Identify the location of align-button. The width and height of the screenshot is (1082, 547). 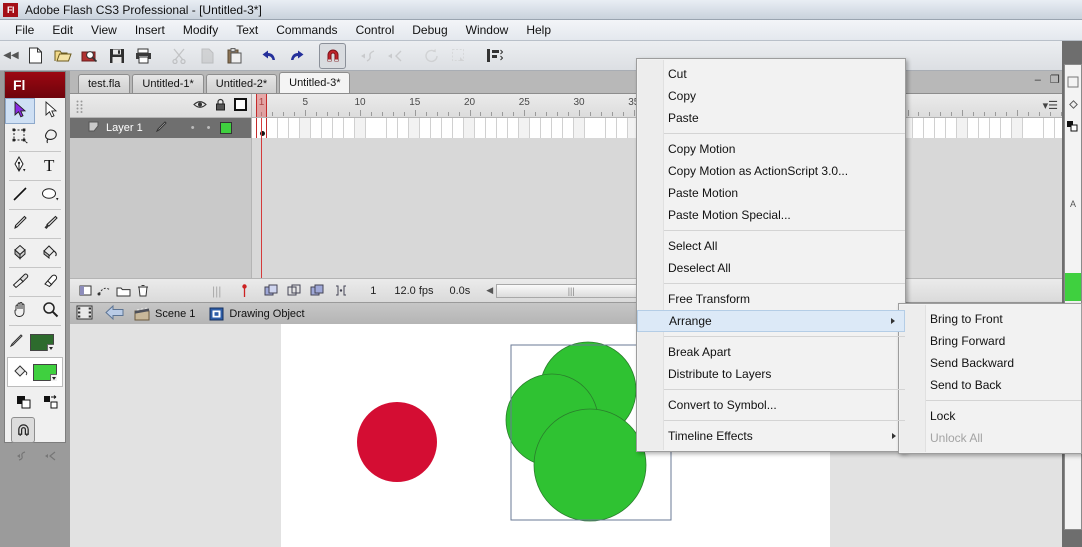
(494, 56).